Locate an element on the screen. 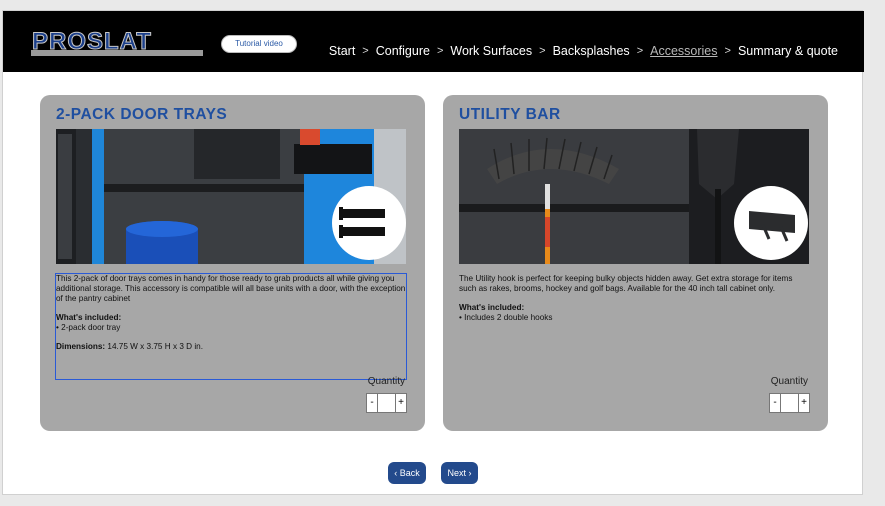 This screenshot has height=506, width=885. included-item: • 2-pack door tray is located at coordinates (88, 327).